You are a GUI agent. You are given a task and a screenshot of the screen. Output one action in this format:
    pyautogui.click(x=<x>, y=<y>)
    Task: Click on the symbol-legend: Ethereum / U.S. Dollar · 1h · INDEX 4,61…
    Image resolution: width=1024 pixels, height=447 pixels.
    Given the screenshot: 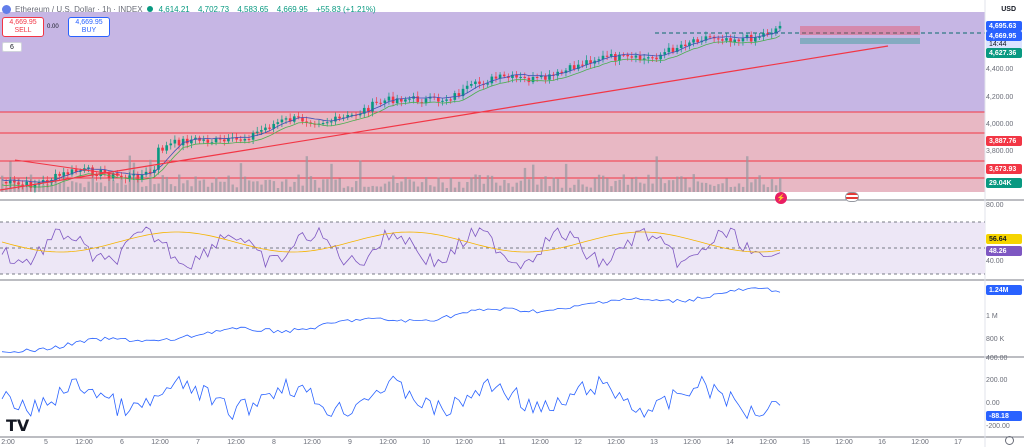 What is the action you would take?
    pyautogui.click(x=189, y=9)
    